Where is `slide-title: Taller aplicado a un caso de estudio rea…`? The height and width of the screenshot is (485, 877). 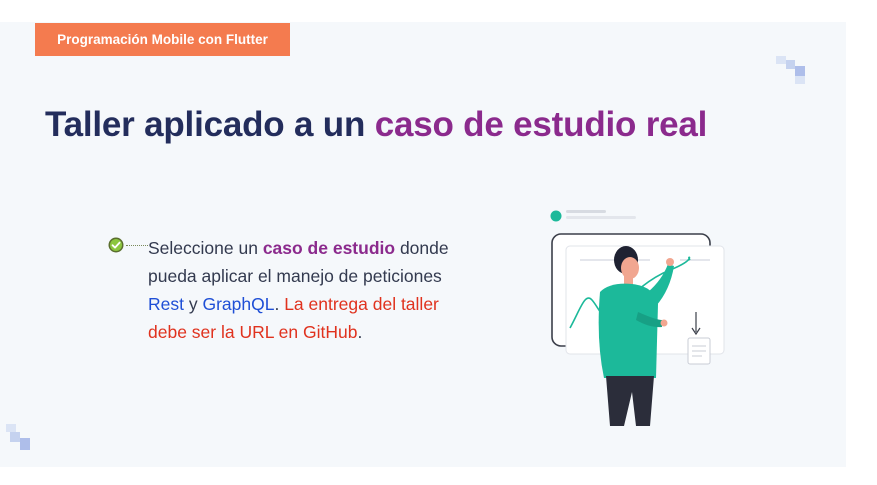
slide-title: Taller aplicado a un caso de estudio rea… is located at coordinates (376, 125).